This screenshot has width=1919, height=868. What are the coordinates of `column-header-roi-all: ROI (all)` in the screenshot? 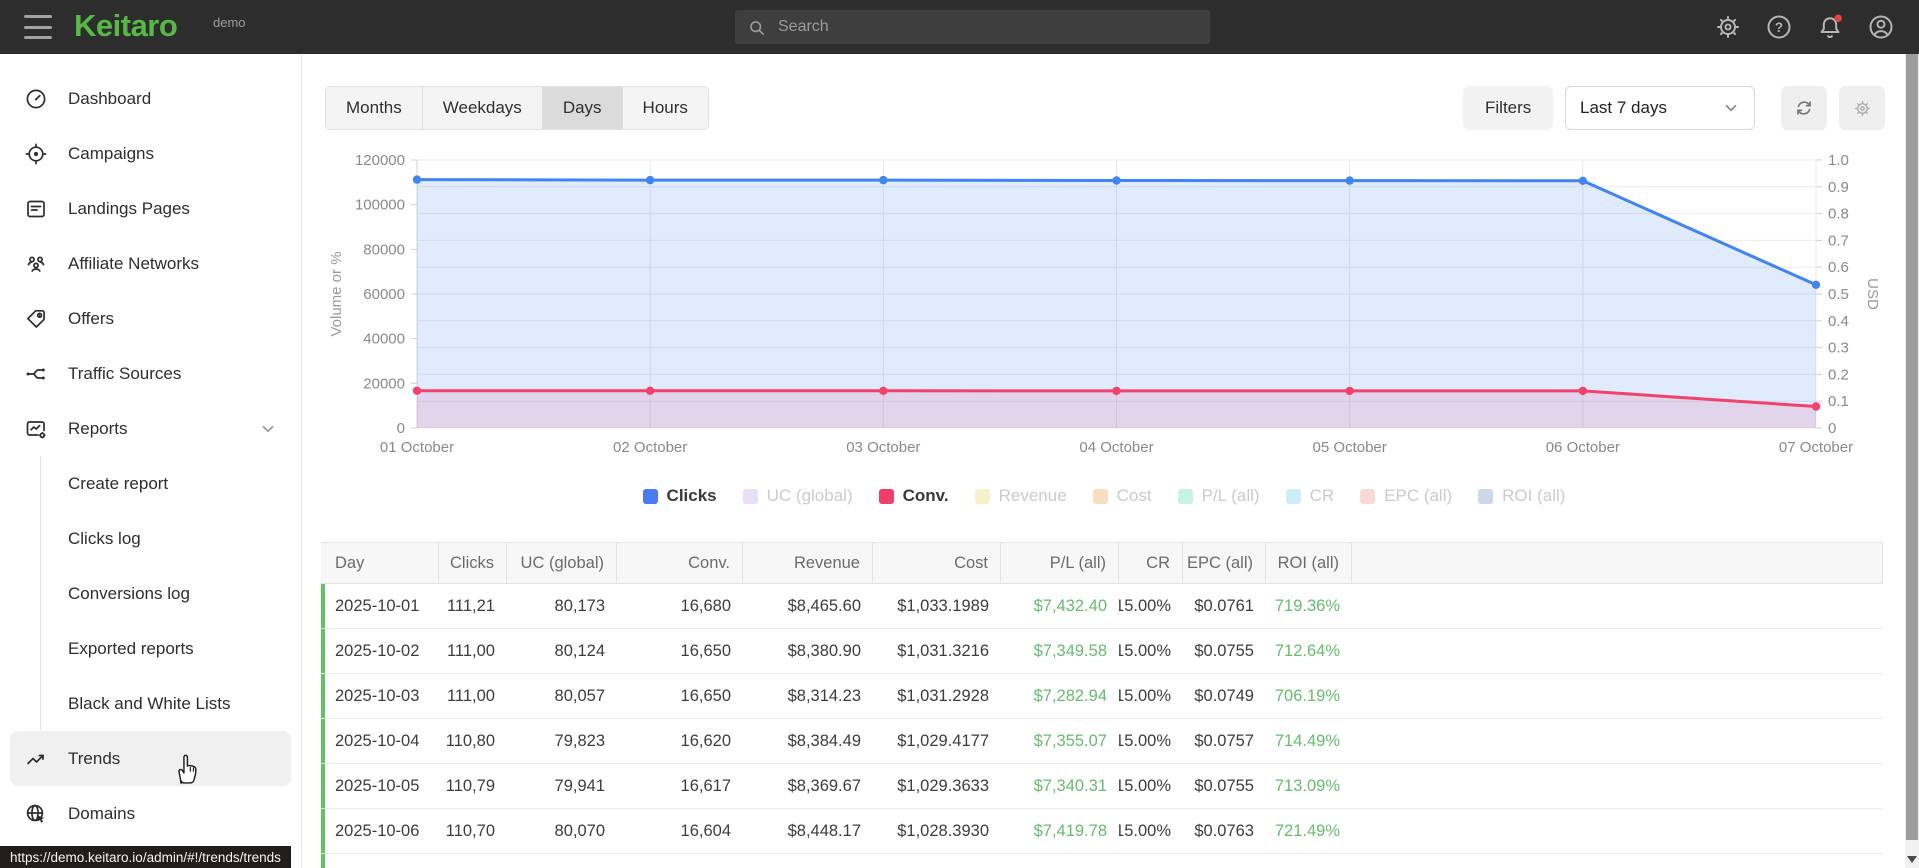 It's located at (1309, 563).